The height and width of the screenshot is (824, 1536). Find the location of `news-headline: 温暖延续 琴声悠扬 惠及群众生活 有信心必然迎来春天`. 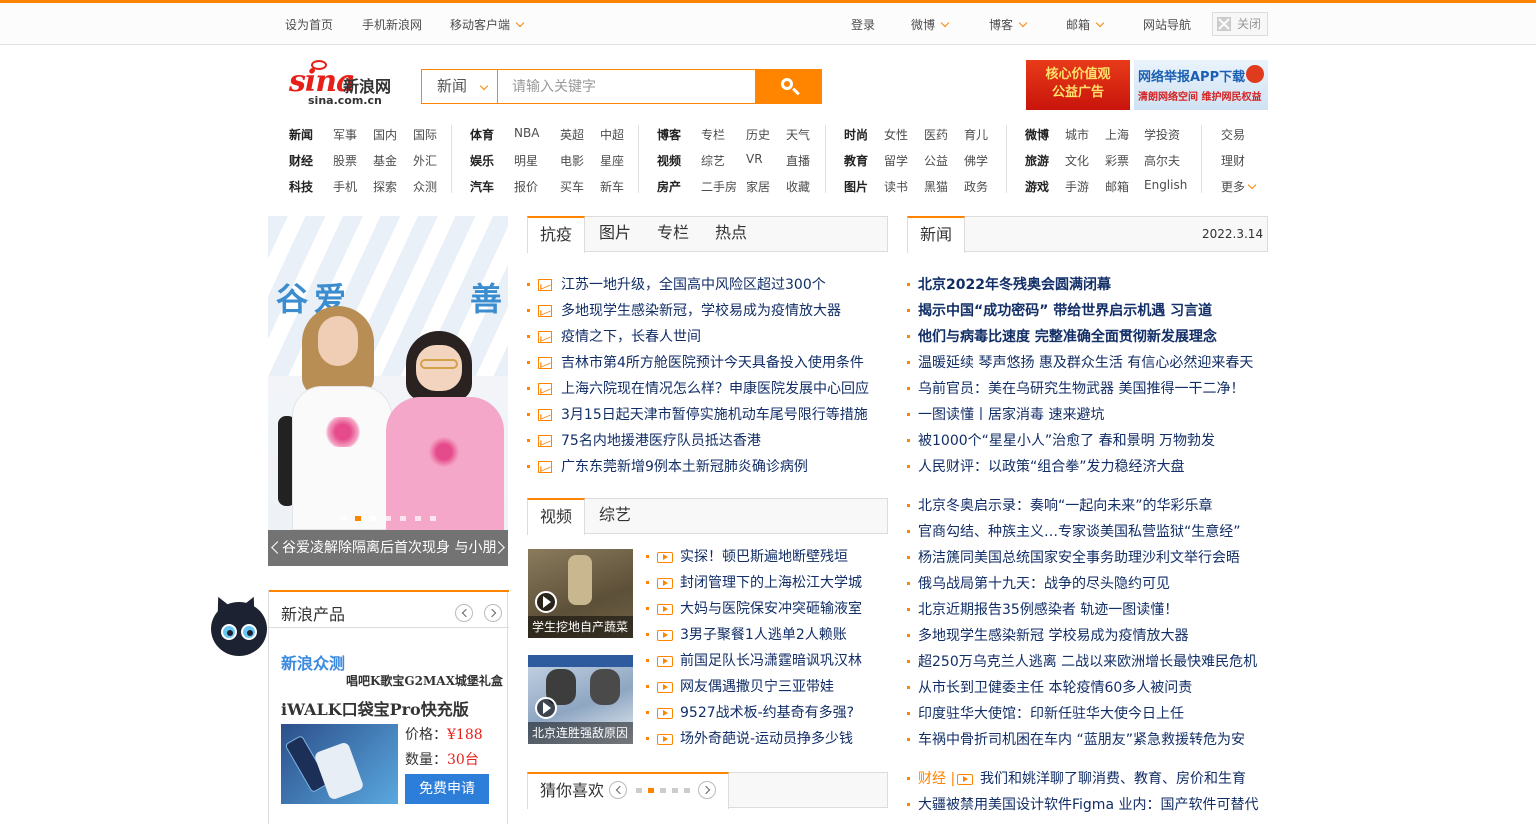

news-headline: 温暖延续 琴声悠扬 惠及群众生活 有信心必然迎来春天 is located at coordinates (1085, 363).